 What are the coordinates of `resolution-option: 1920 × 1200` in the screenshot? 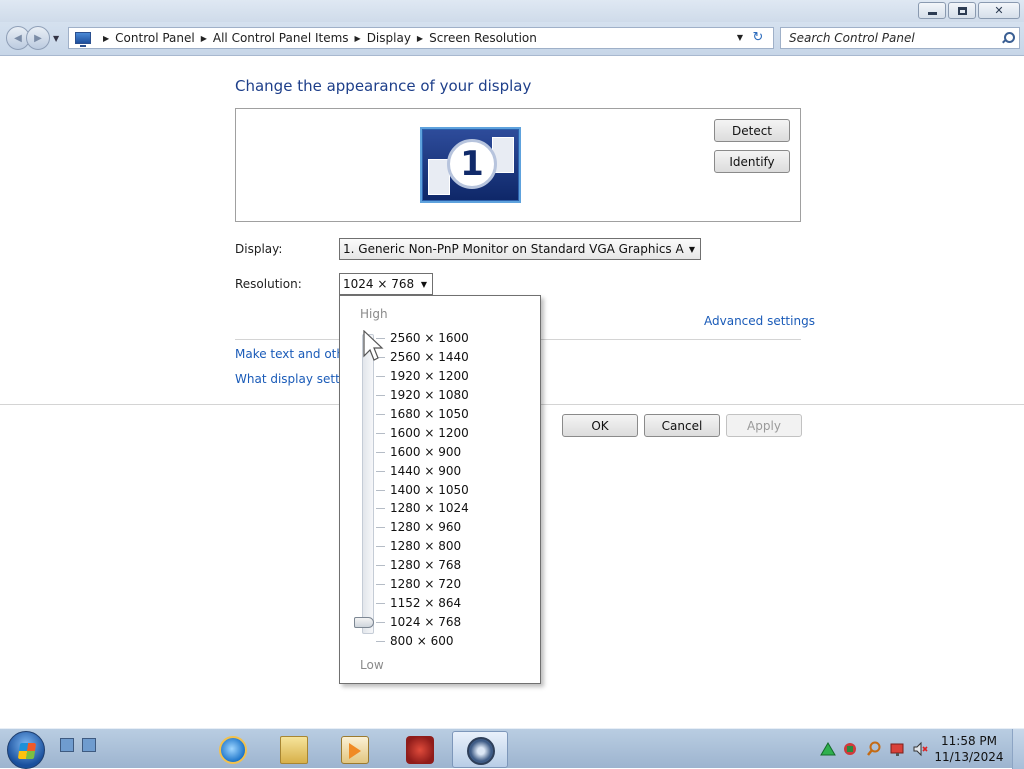 It's located at (440, 376).